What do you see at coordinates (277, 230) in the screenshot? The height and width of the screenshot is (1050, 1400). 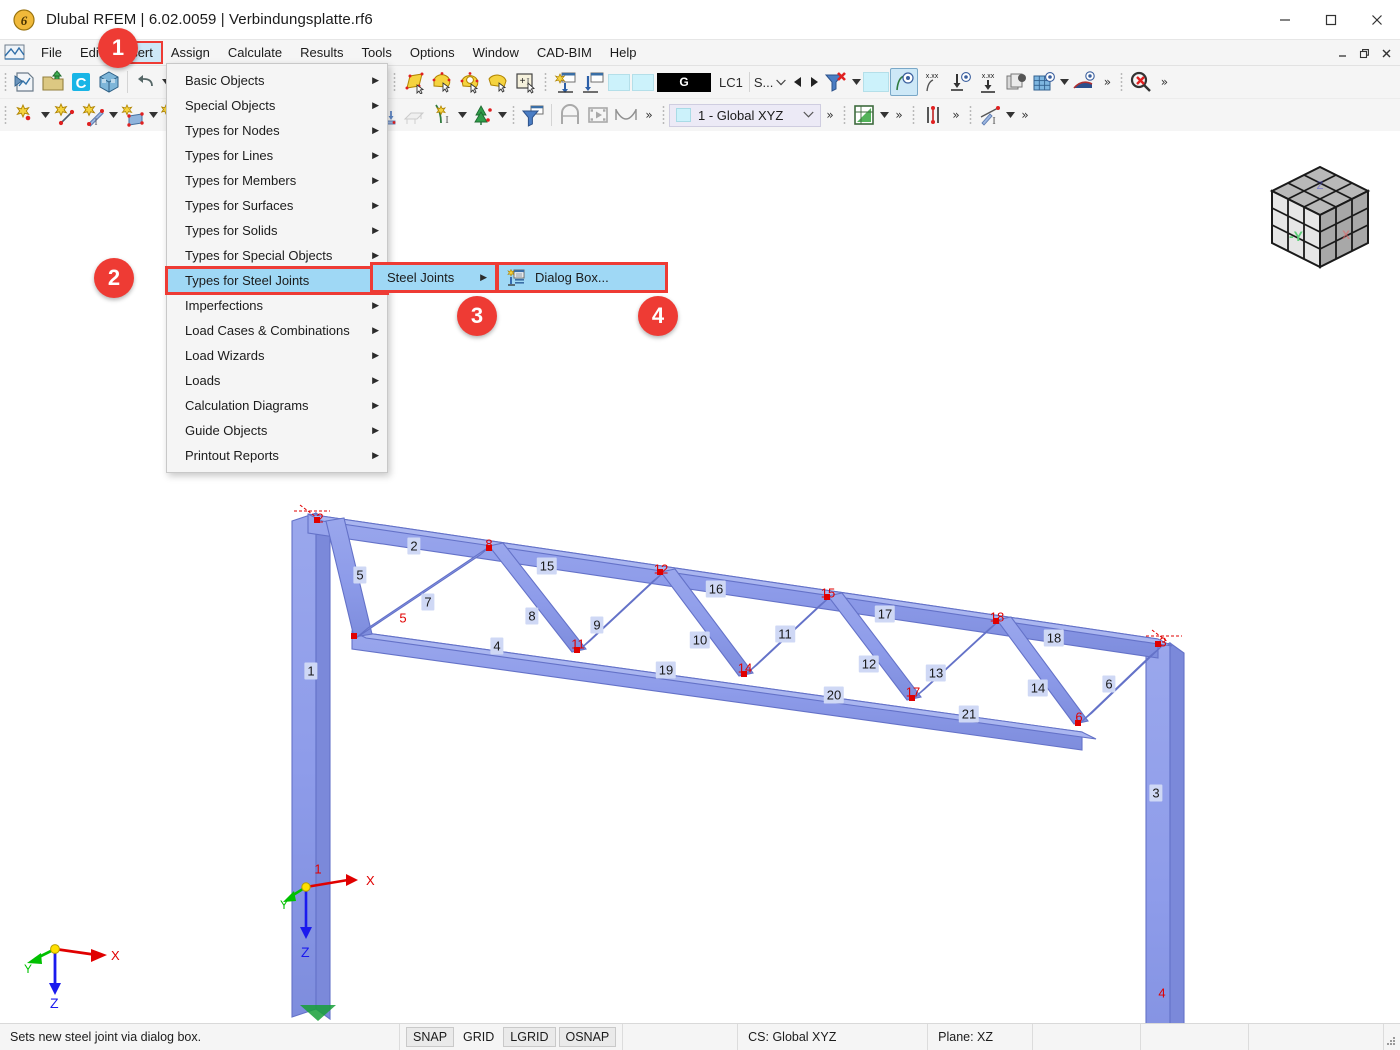 I see `insert-menu-item-types-for-solids: Types for Solids ▶` at bounding box center [277, 230].